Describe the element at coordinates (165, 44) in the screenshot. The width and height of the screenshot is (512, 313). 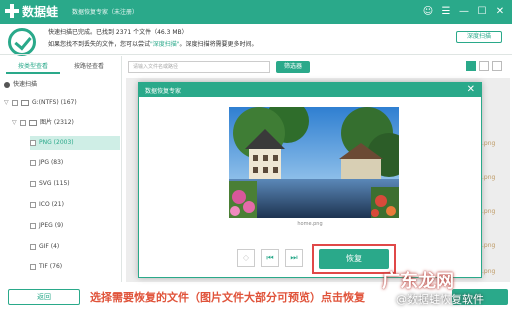
I see `deep-scan-link: "深度扫描"` at that location.